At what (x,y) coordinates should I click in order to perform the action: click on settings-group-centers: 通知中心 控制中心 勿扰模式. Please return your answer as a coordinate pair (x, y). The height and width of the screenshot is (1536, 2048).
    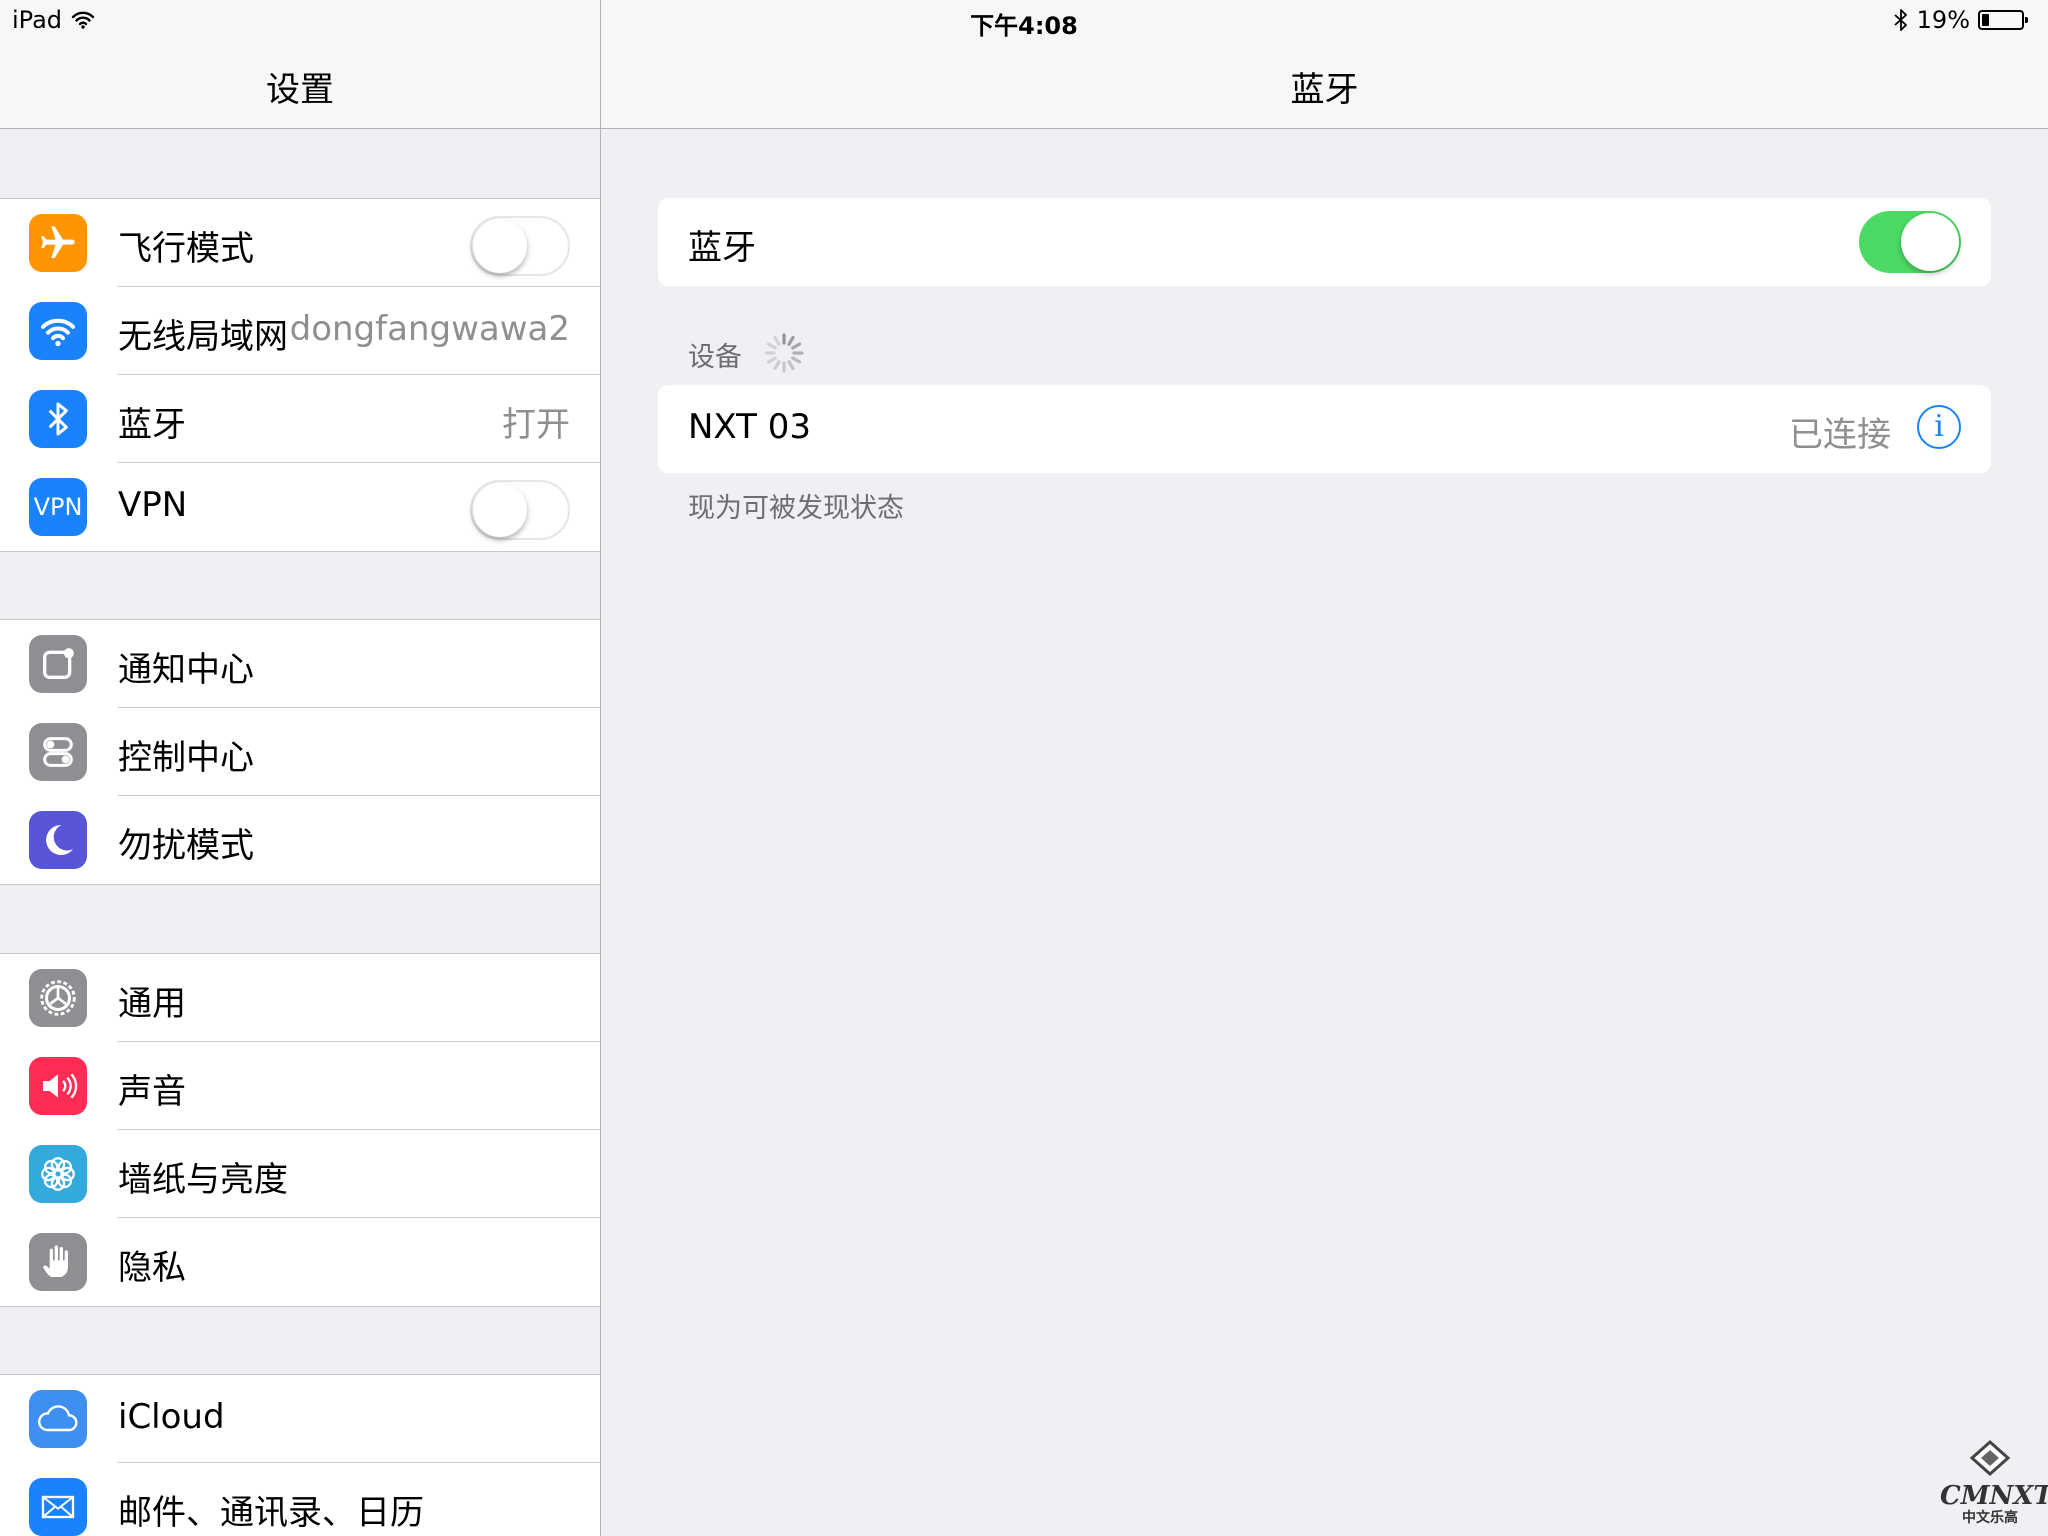
    Looking at the image, I should click on (300, 752).